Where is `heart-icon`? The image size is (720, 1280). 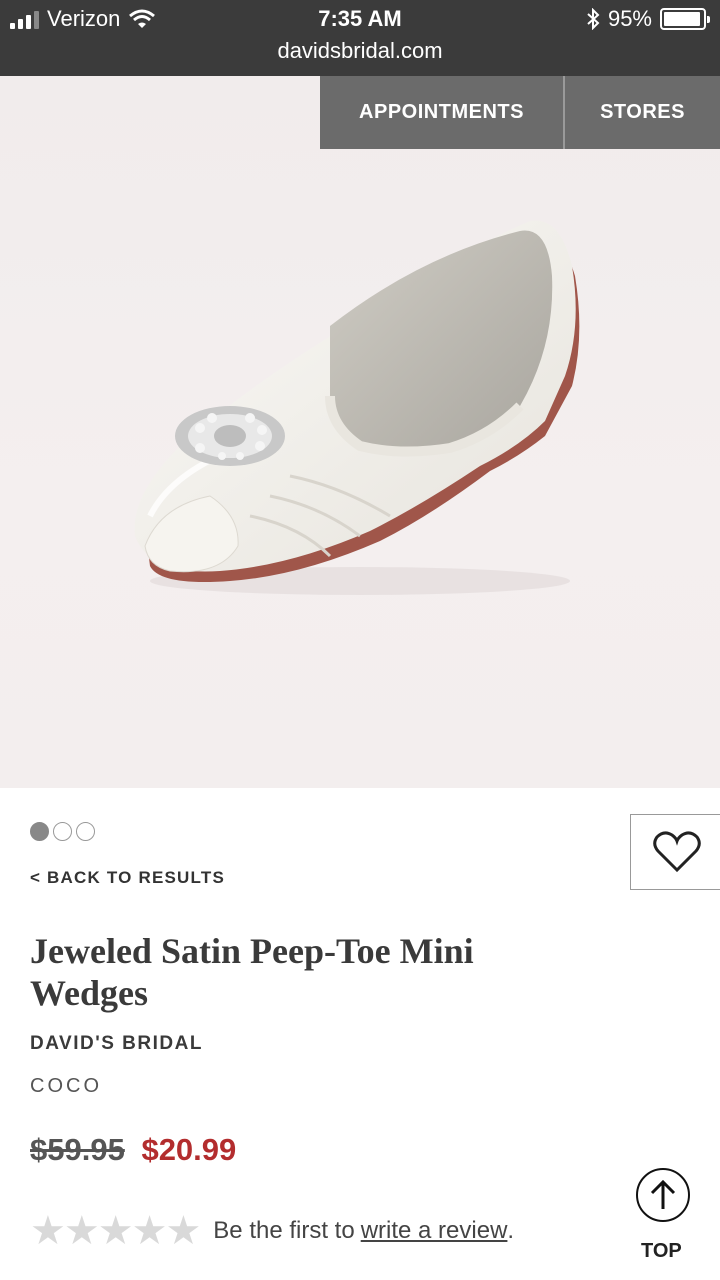 heart-icon is located at coordinates (676, 852).